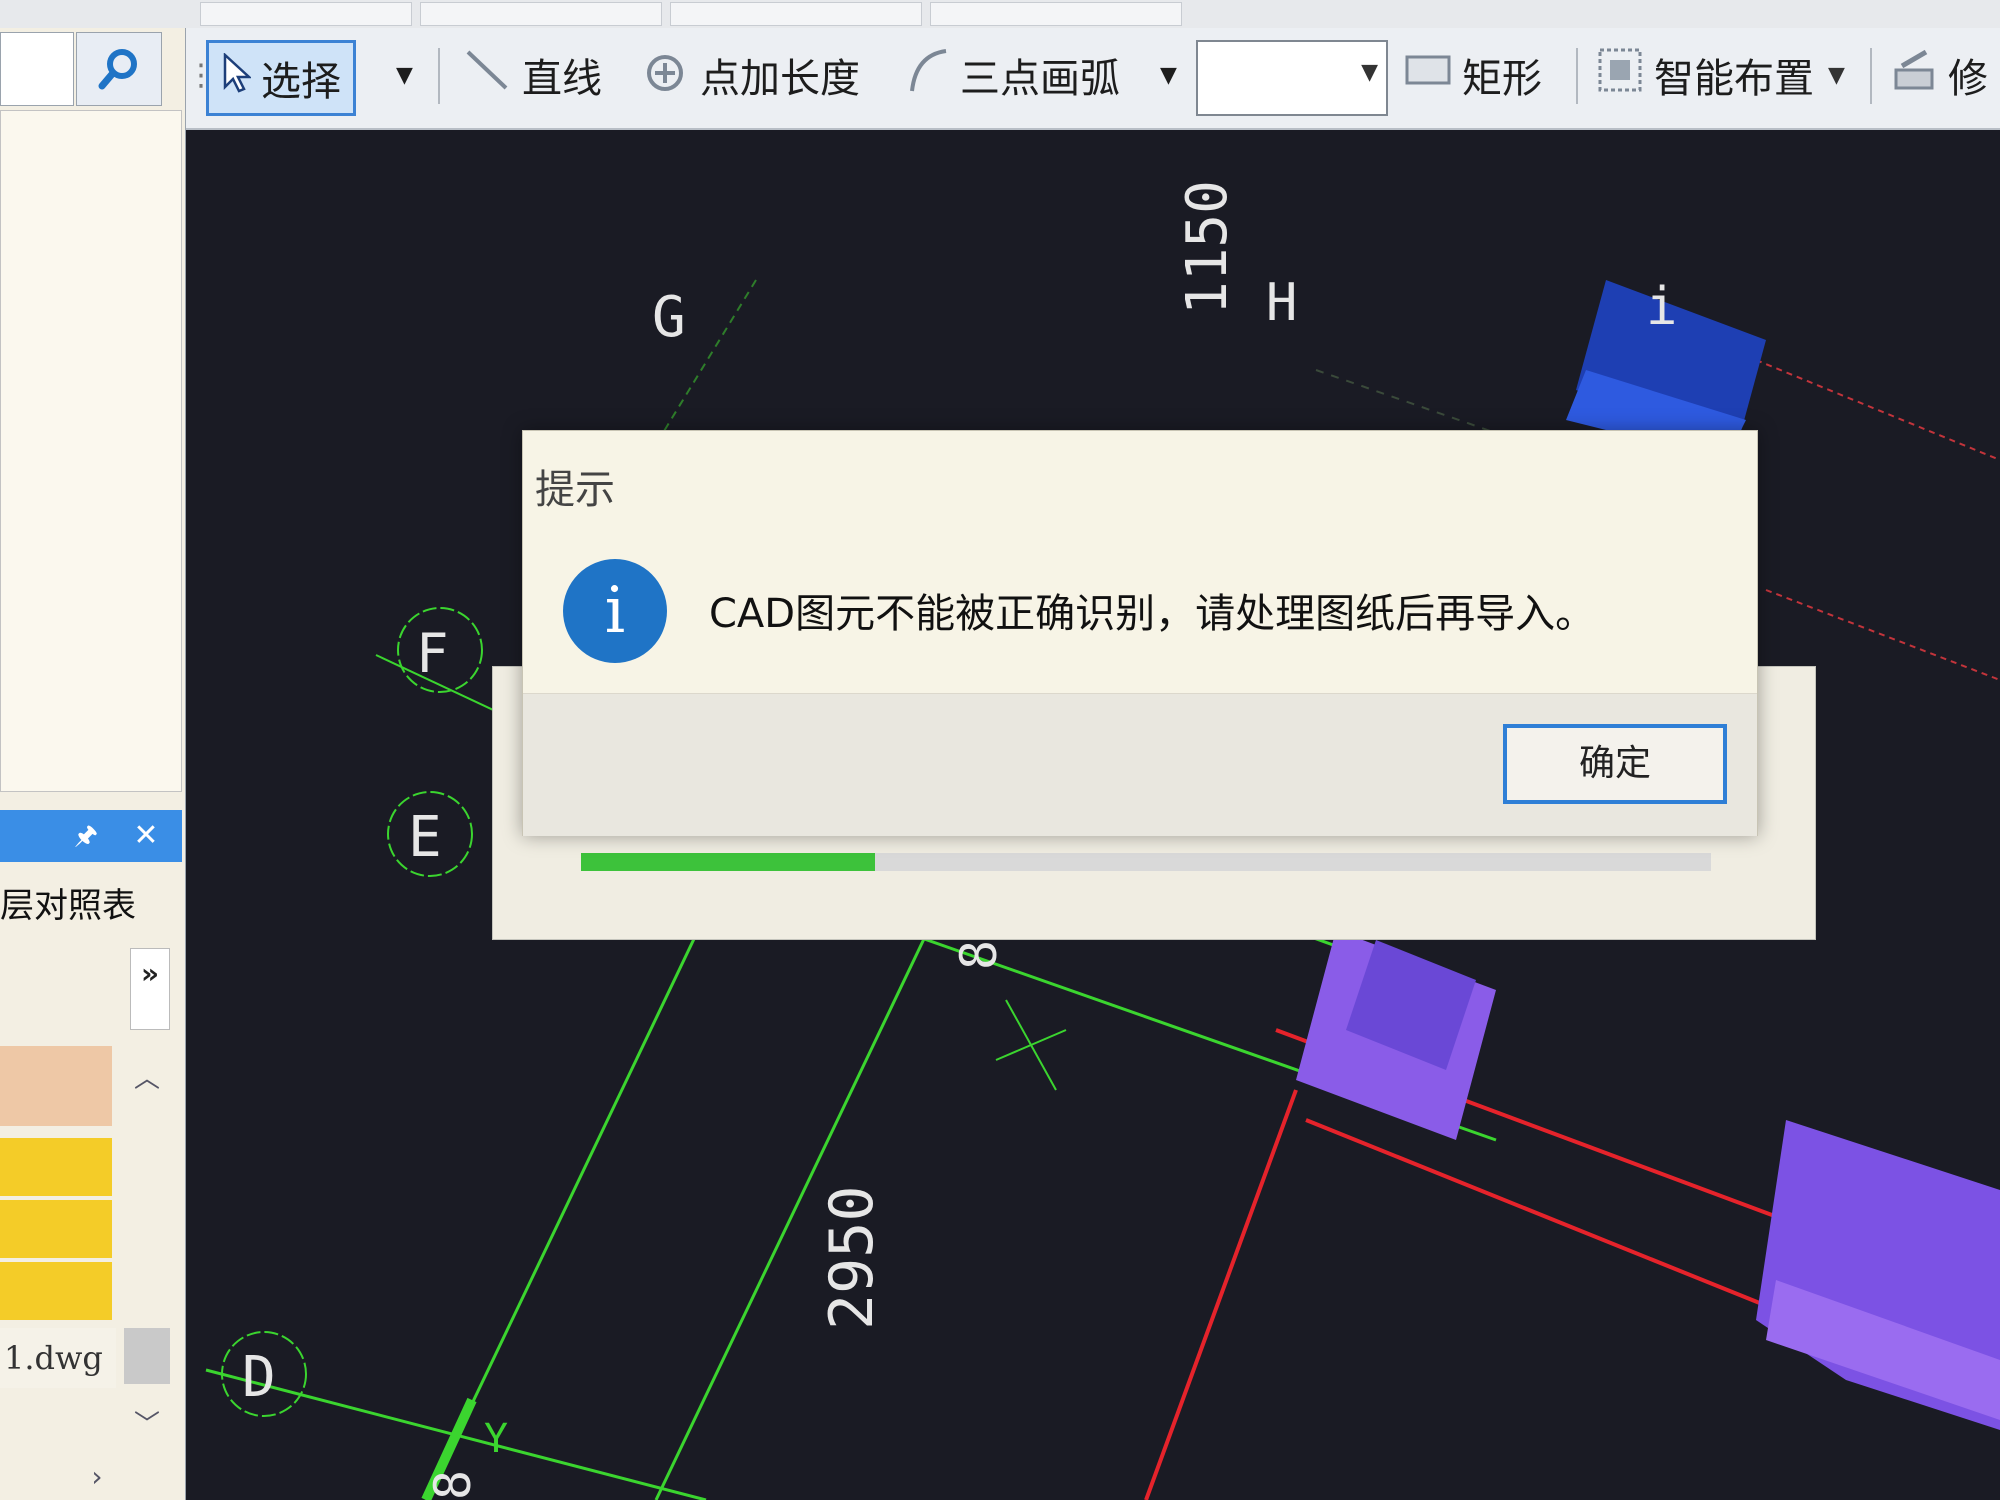  Describe the element at coordinates (1939, 75) in the screenshot. I see `modify-button: 修` at that location.